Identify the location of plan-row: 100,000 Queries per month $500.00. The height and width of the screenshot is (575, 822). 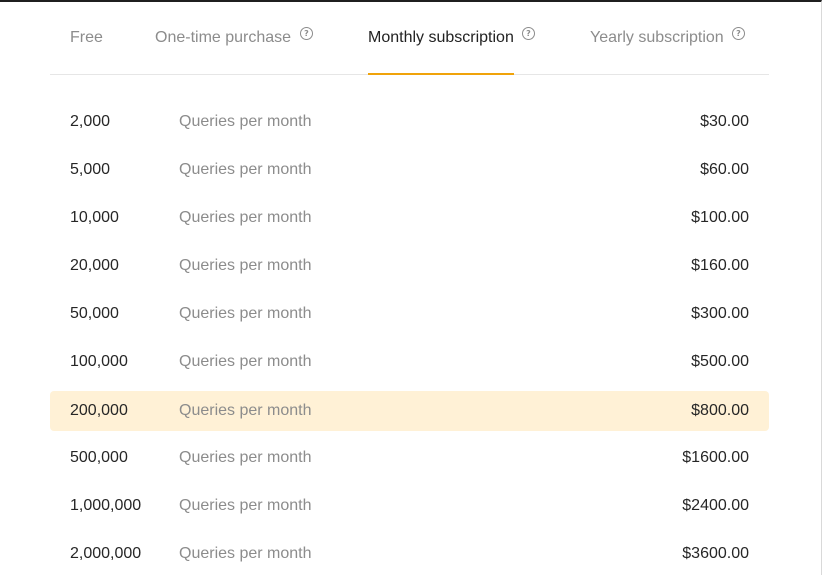
(409, 362).